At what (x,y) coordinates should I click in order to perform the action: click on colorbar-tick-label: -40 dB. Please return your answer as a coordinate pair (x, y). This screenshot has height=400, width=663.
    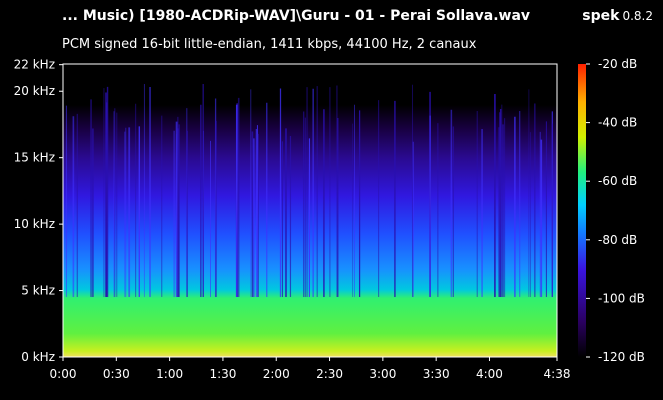
    Looking at the image, I should click on (617, 123).